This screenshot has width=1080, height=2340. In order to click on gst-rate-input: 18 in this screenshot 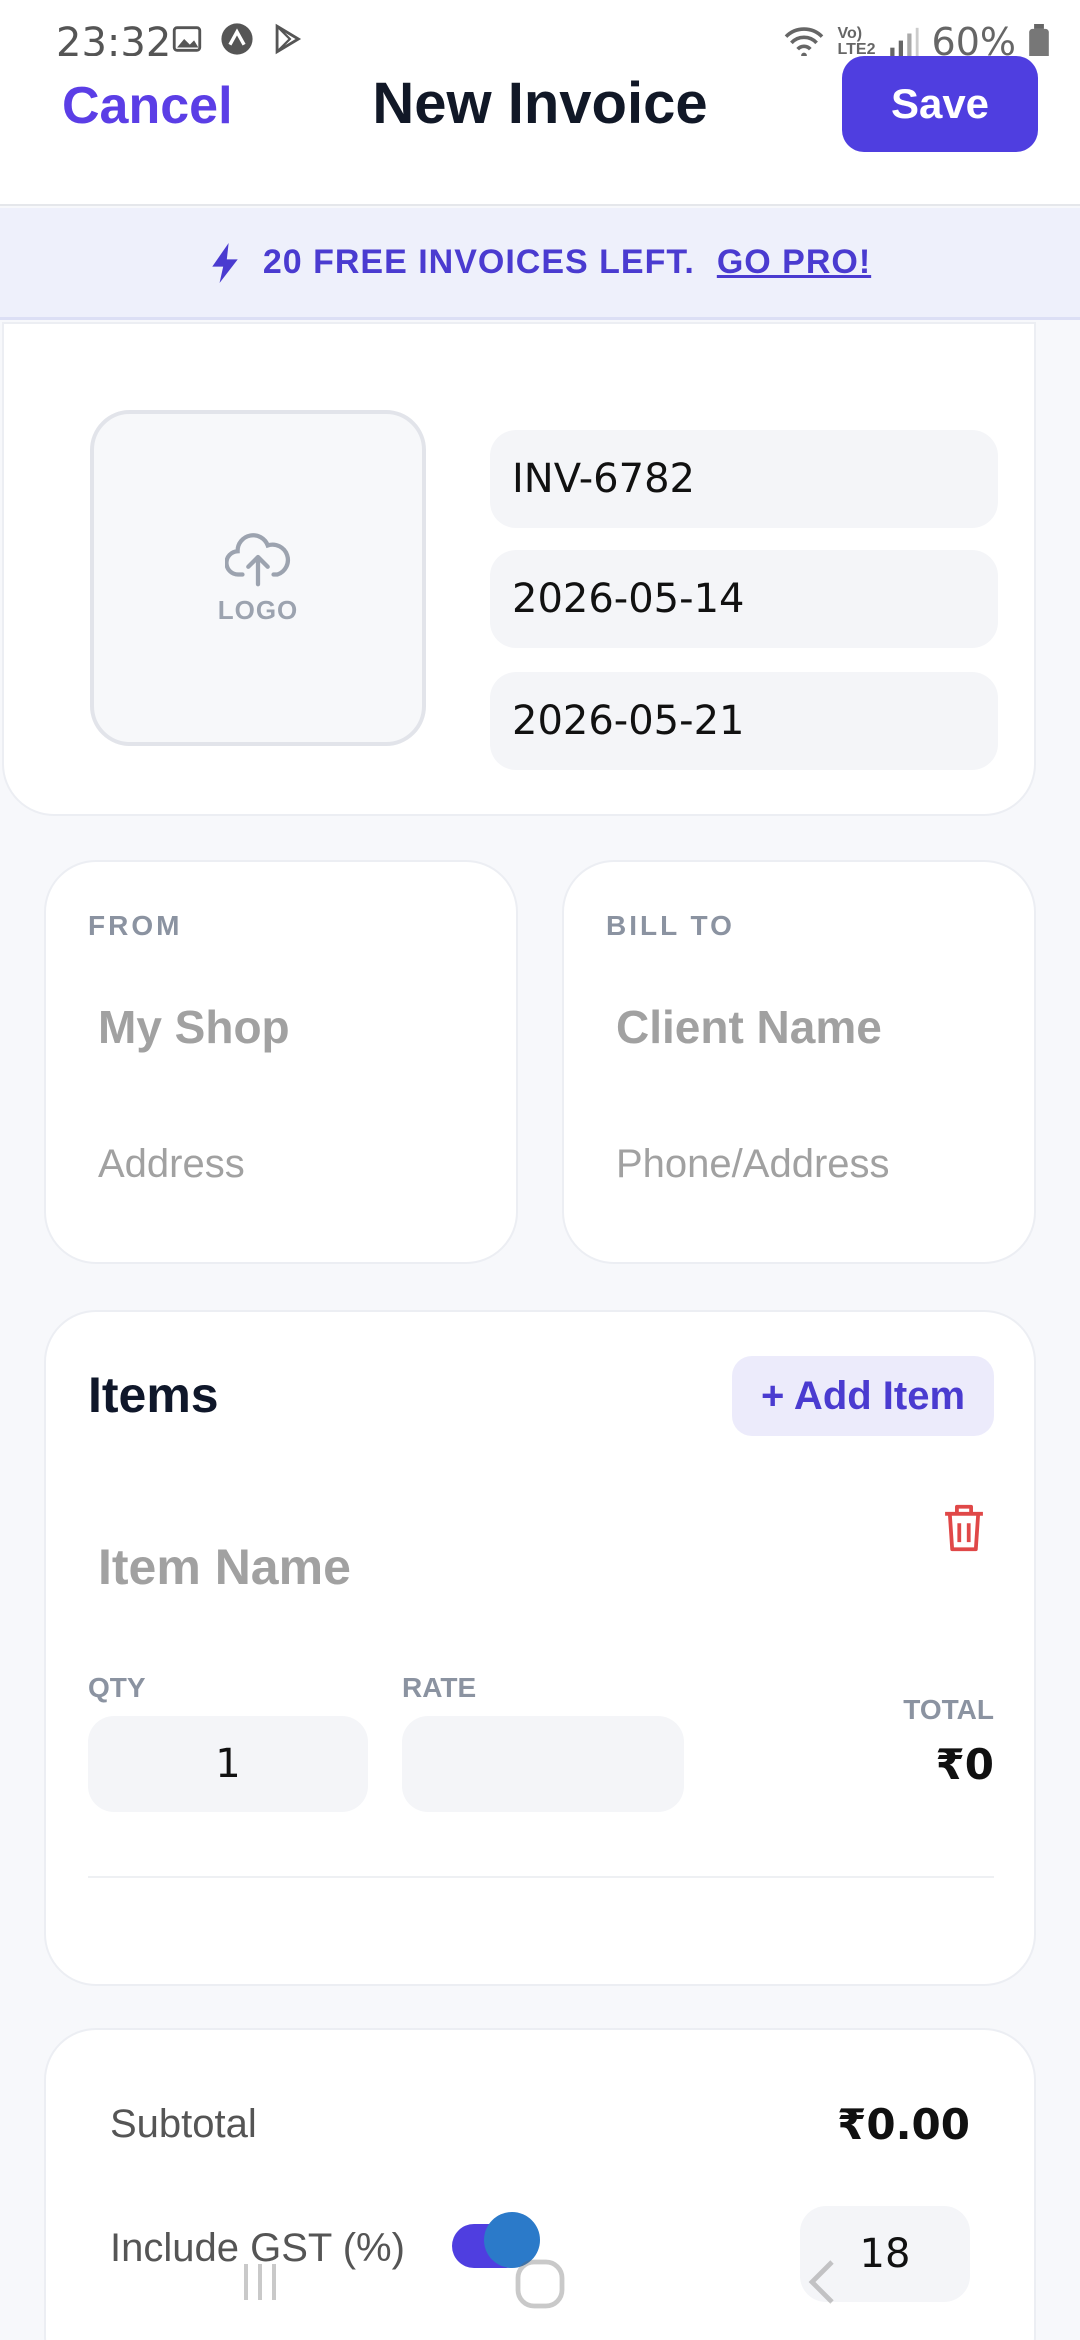, I will do `click(885, 2254)`.